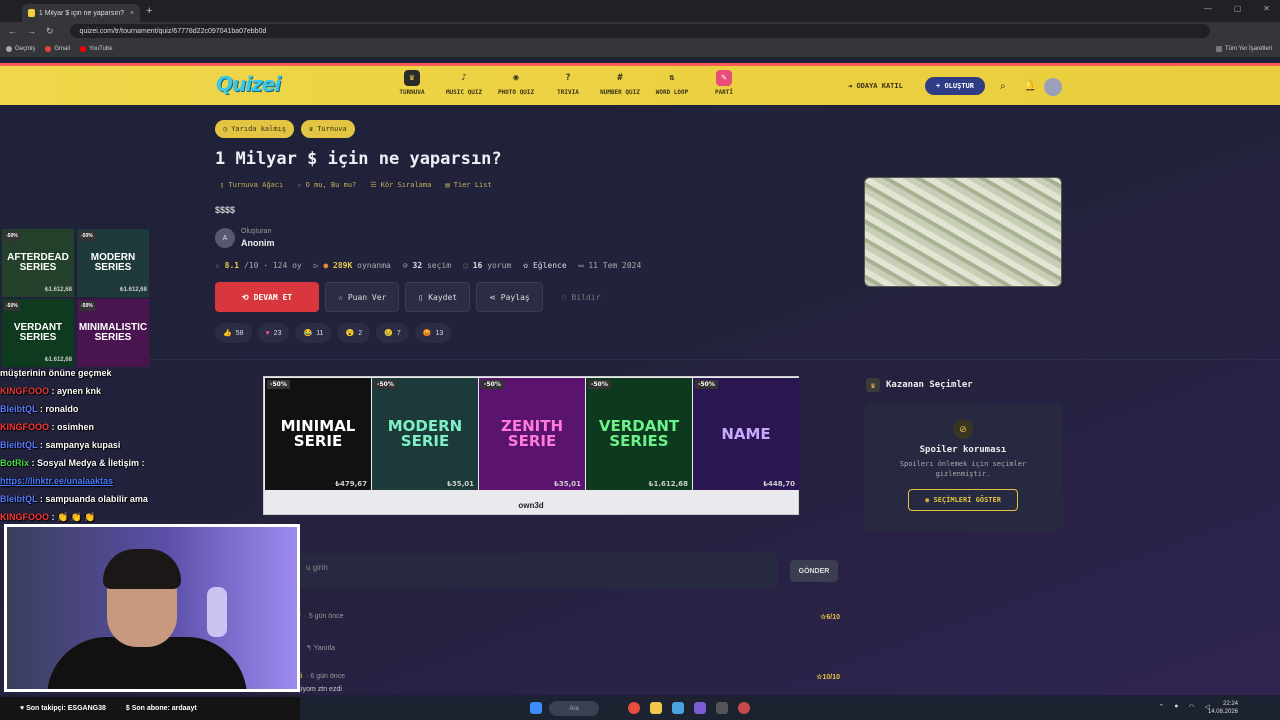  What do you see at coordinates (57, 48) in the screenshot?
I see `bookmark-gmail: Gmail` at bounding box center [57, 48].